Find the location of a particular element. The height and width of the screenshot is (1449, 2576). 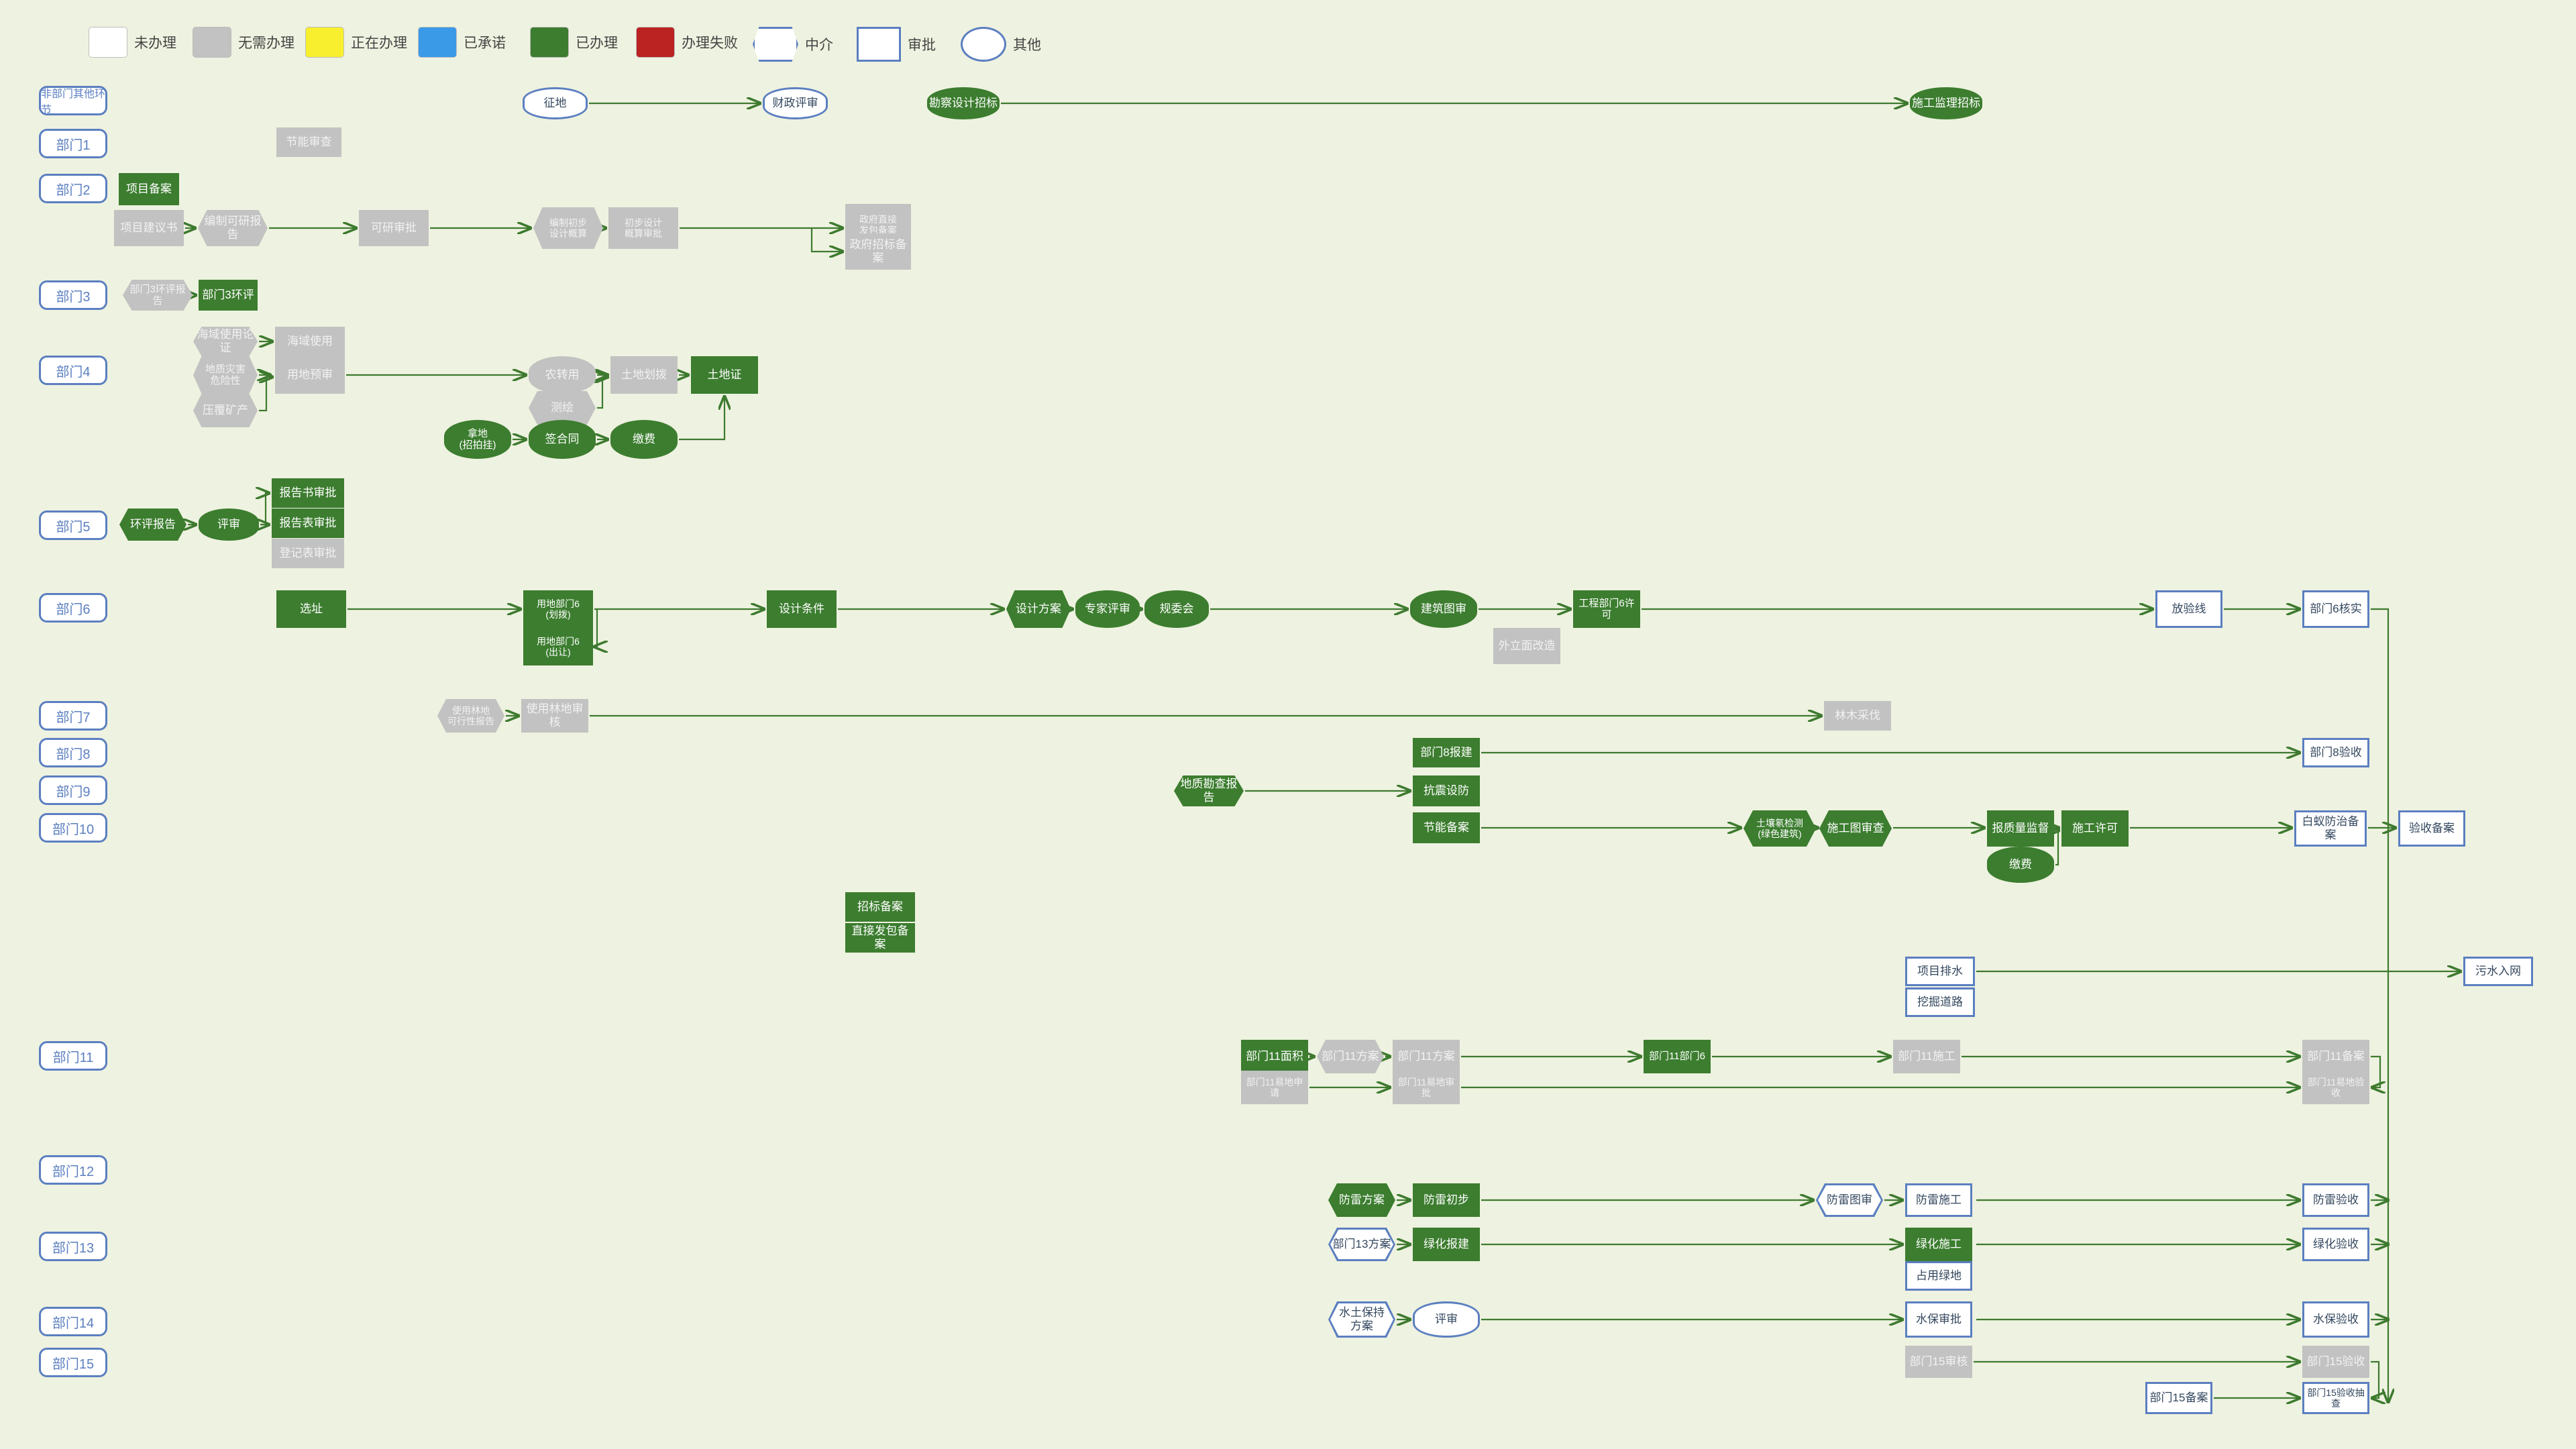

department-label-3: 部门2 is located at coordinates (73, 188).